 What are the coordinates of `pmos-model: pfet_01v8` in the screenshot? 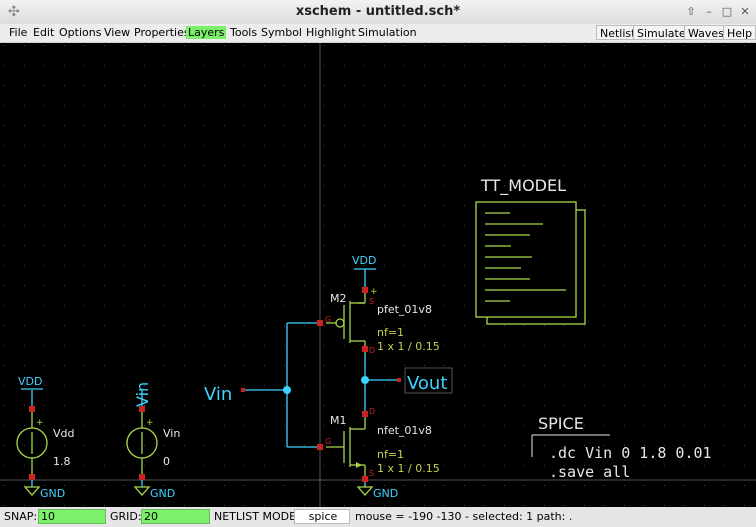 It's located at (404, 309).